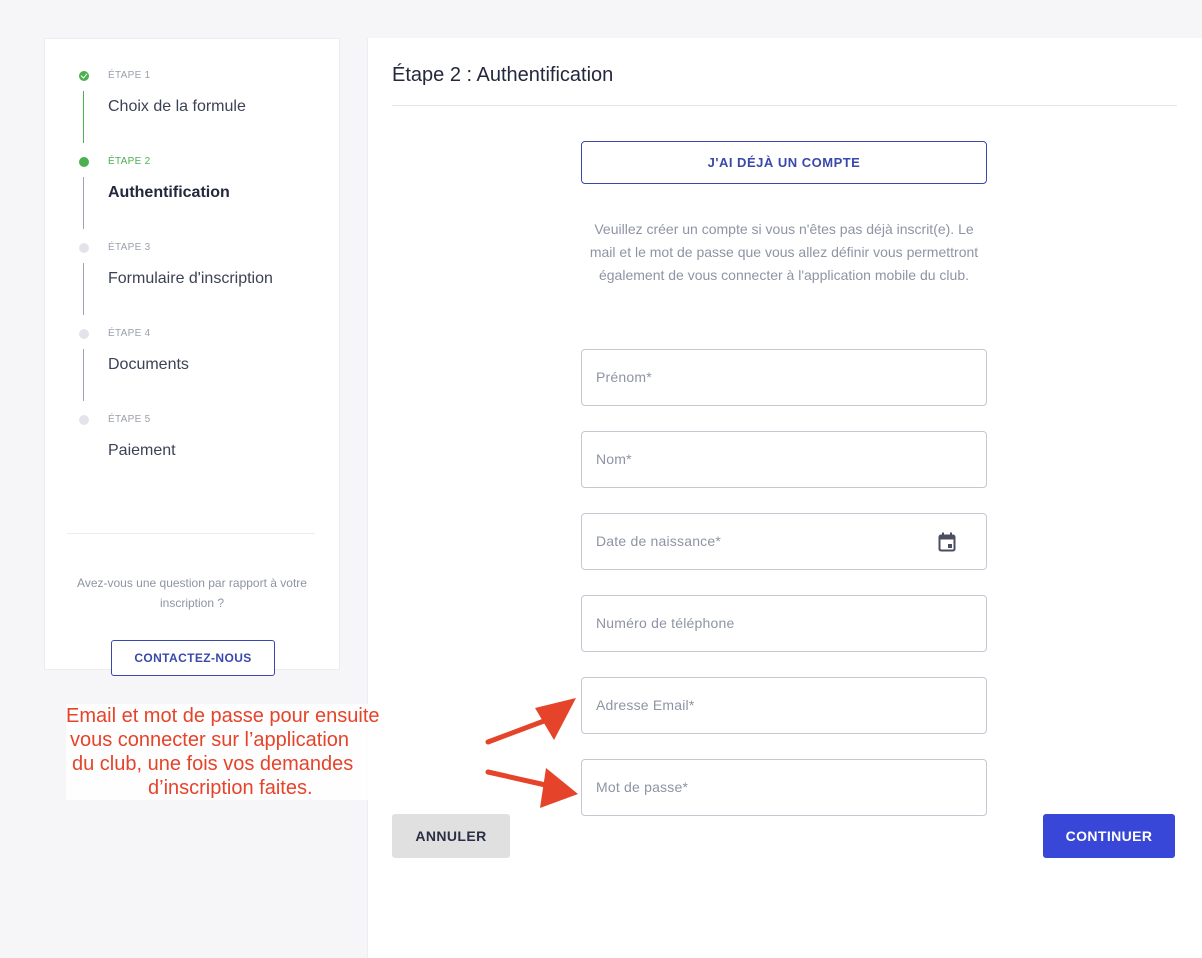 This screenshot has width=1202, height=958. What do you see at coordinates (659, 541) in the screenshot?
I see `field-label: Date de naissance*` at bounding box center [659, 541].